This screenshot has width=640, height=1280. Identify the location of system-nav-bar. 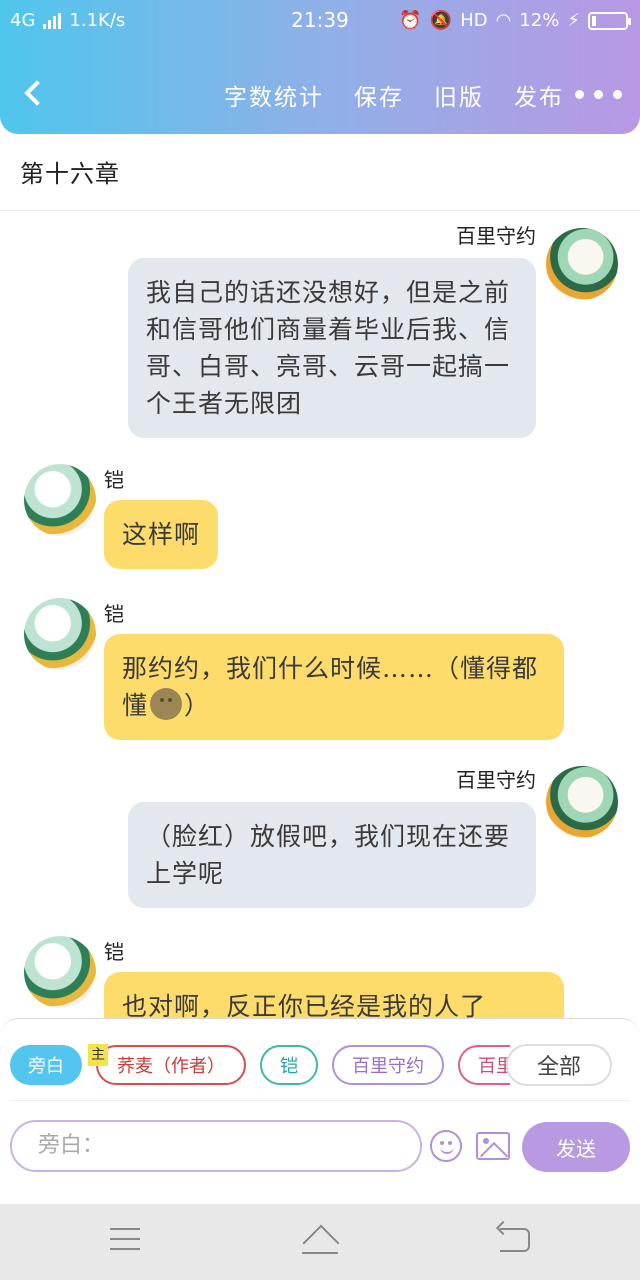
(320, 1242).